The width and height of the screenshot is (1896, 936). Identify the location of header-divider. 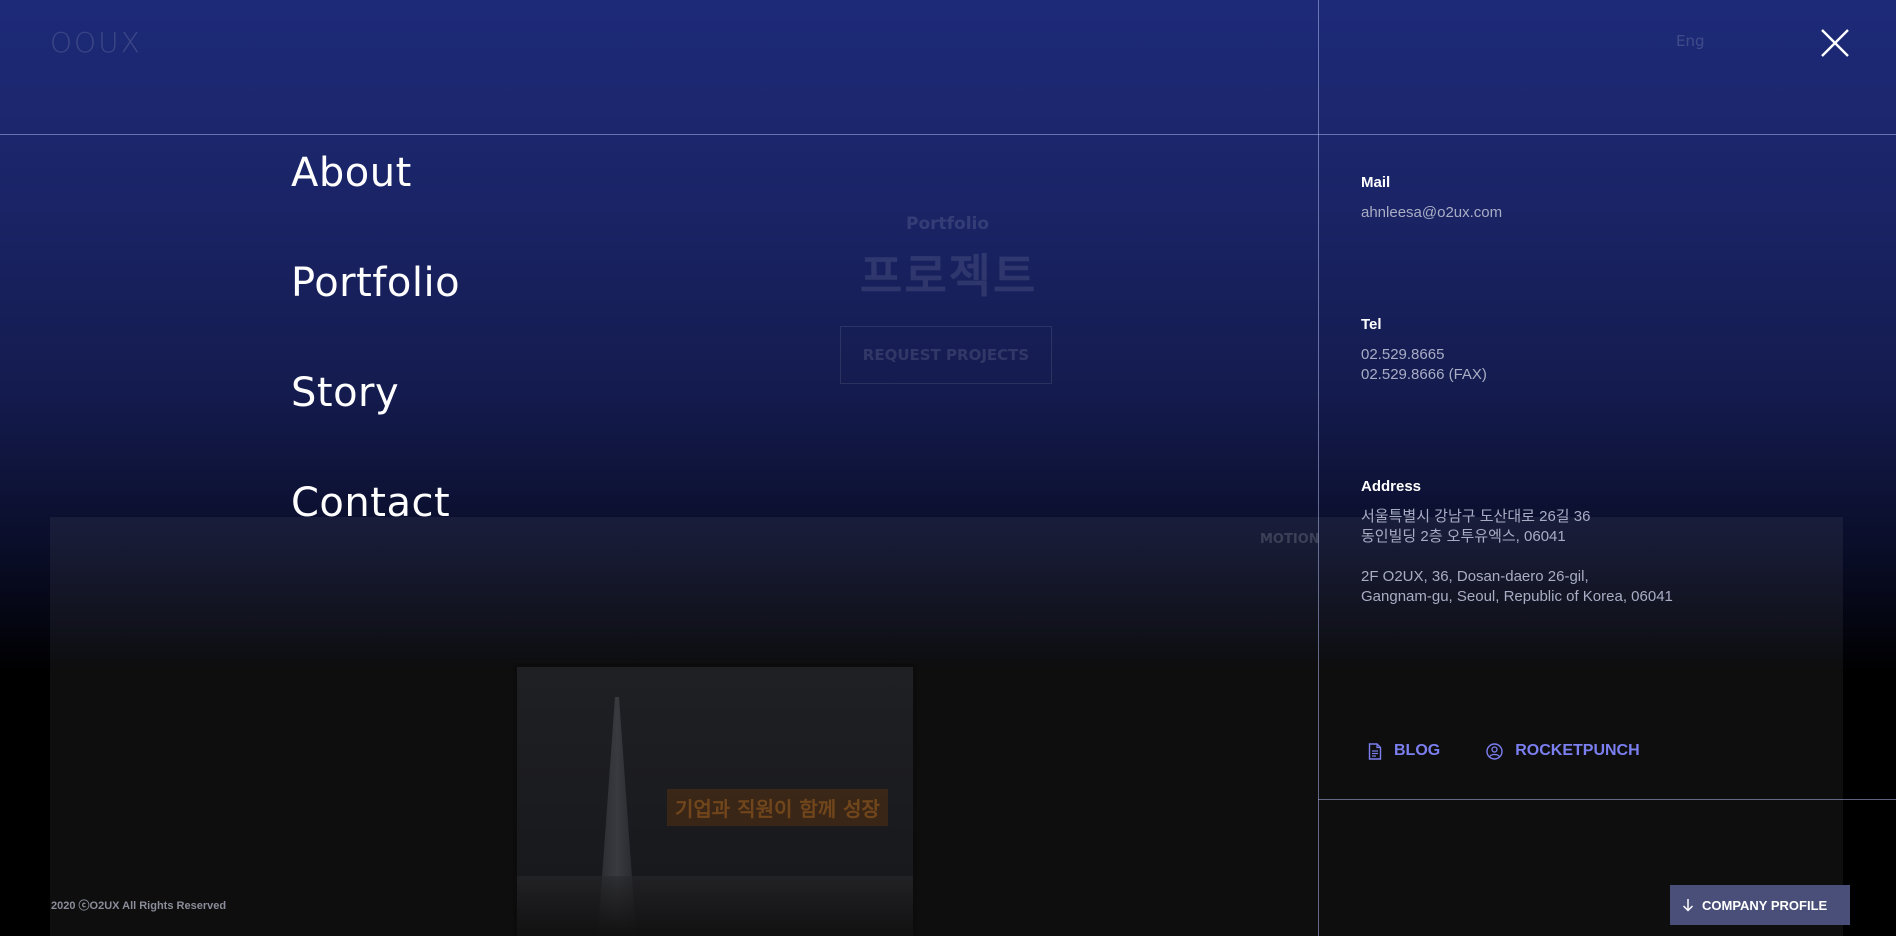
(948, 134).